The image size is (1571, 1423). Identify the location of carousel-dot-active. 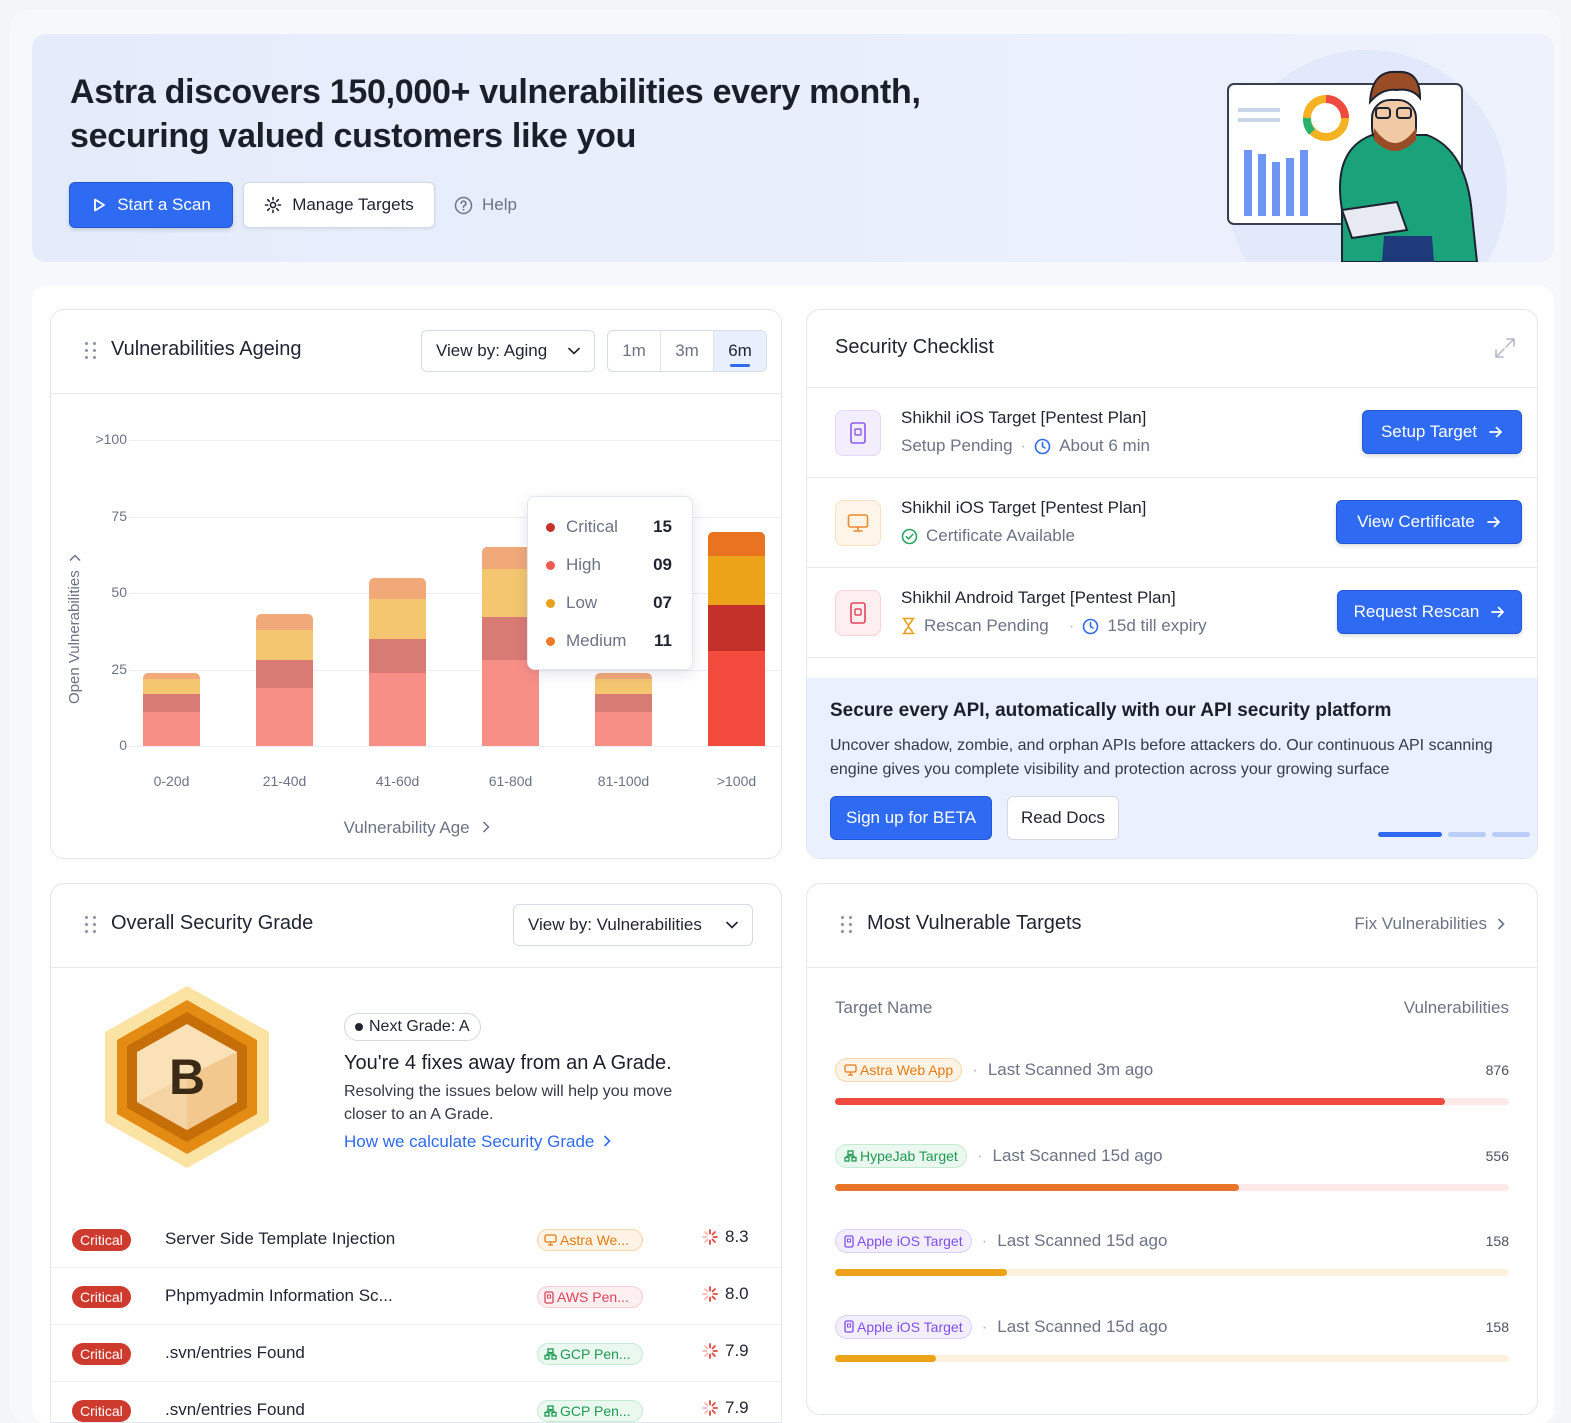
(1410, 834).